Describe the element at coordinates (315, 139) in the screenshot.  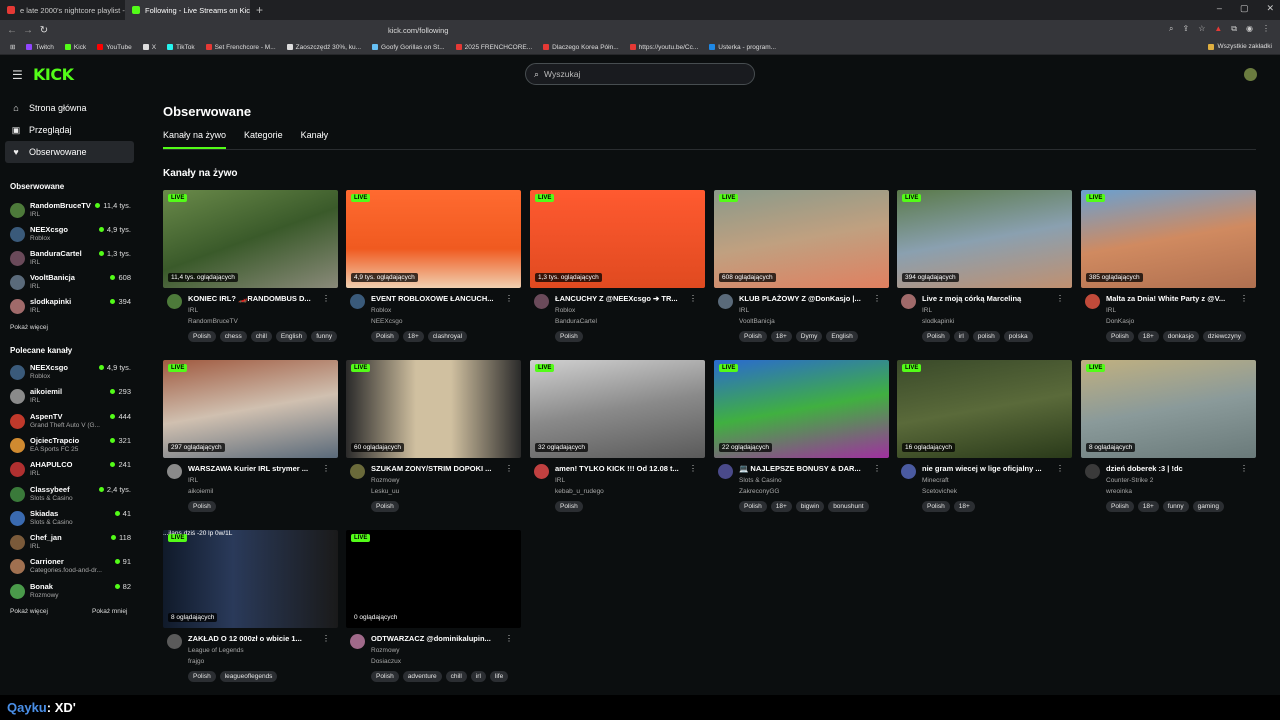
I see `tab-channels: Kanały` at that location.